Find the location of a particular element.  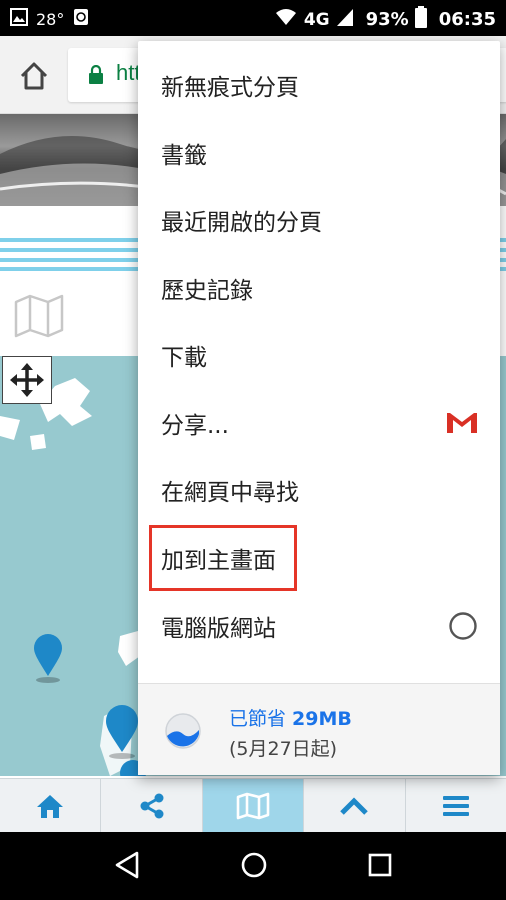

system-navigation-bar is located at coordinates (253, 866).